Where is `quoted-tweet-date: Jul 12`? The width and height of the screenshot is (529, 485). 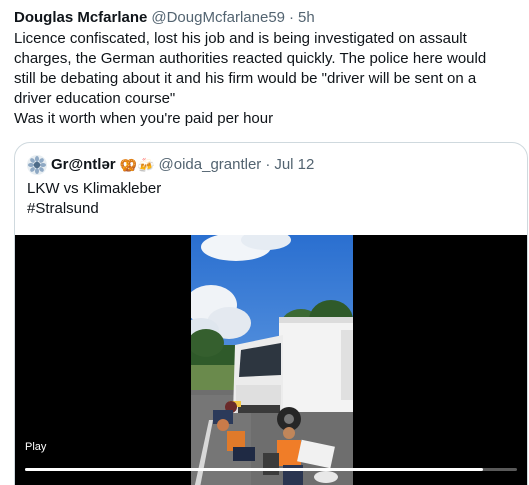 quoted-tweet-date: Jul 12 is located at coordinates (294, 165).